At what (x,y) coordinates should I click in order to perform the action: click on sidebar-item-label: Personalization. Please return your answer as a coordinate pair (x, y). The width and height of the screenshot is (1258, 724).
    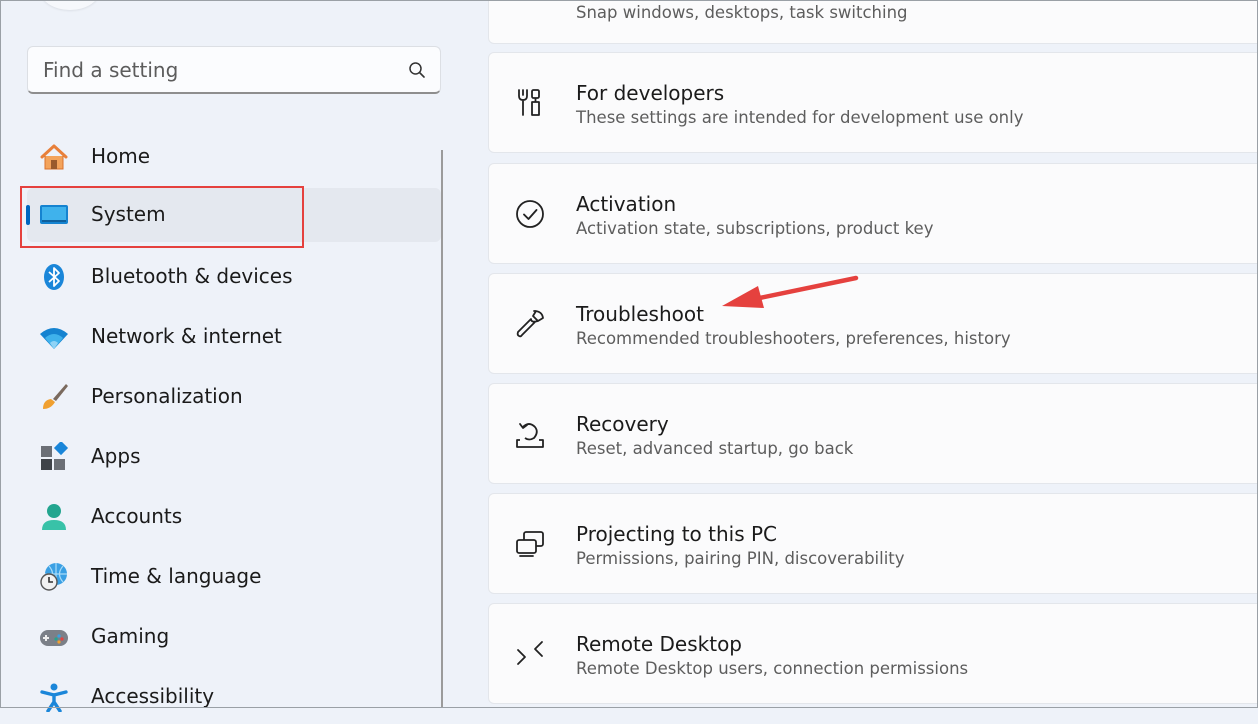
    Looking at the image, I should click on (167, 396).